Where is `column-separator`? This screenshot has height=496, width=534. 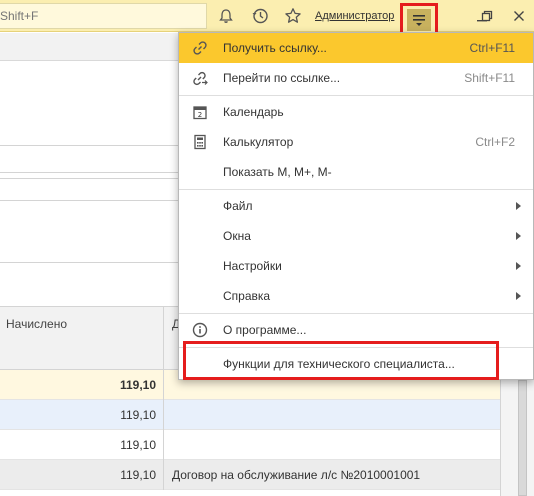
column-separator is located at coordinates (163, 339).